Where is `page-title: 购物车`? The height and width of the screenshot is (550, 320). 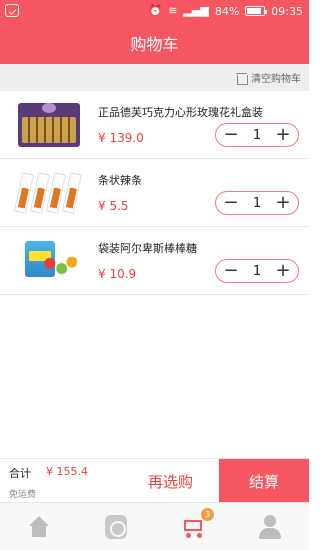
page-title: 购物车 is located at coordinates (154, 44).